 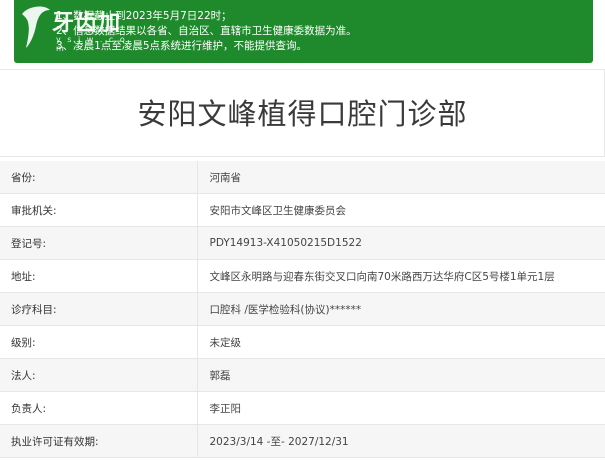 What do you see at coordinates (401, 309) in the screenshot?
I see `row-value: 口腔科 /医学检验科(协议)******` at bounding box center [401, 309].